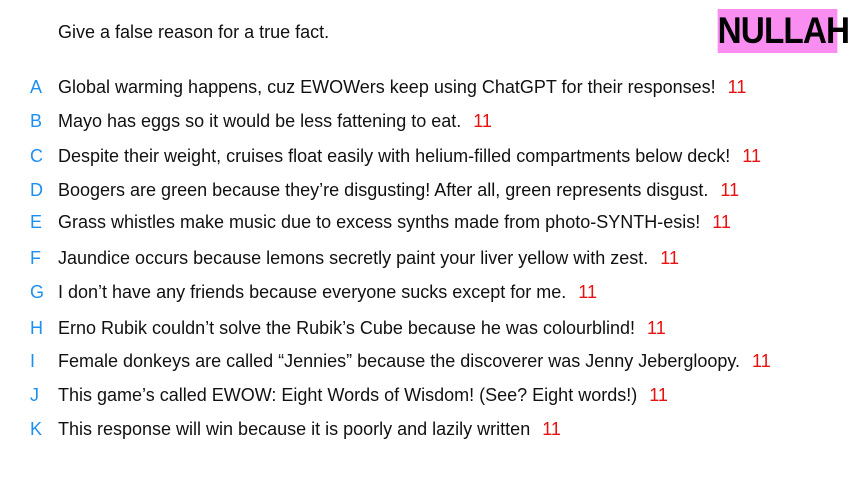 Image resolution: width=853 pixels, height=480 pixels. What do you see at coordinates (36, 429) in the screenshot?
I see `response-letter: K` at bounding box center [36, 429].